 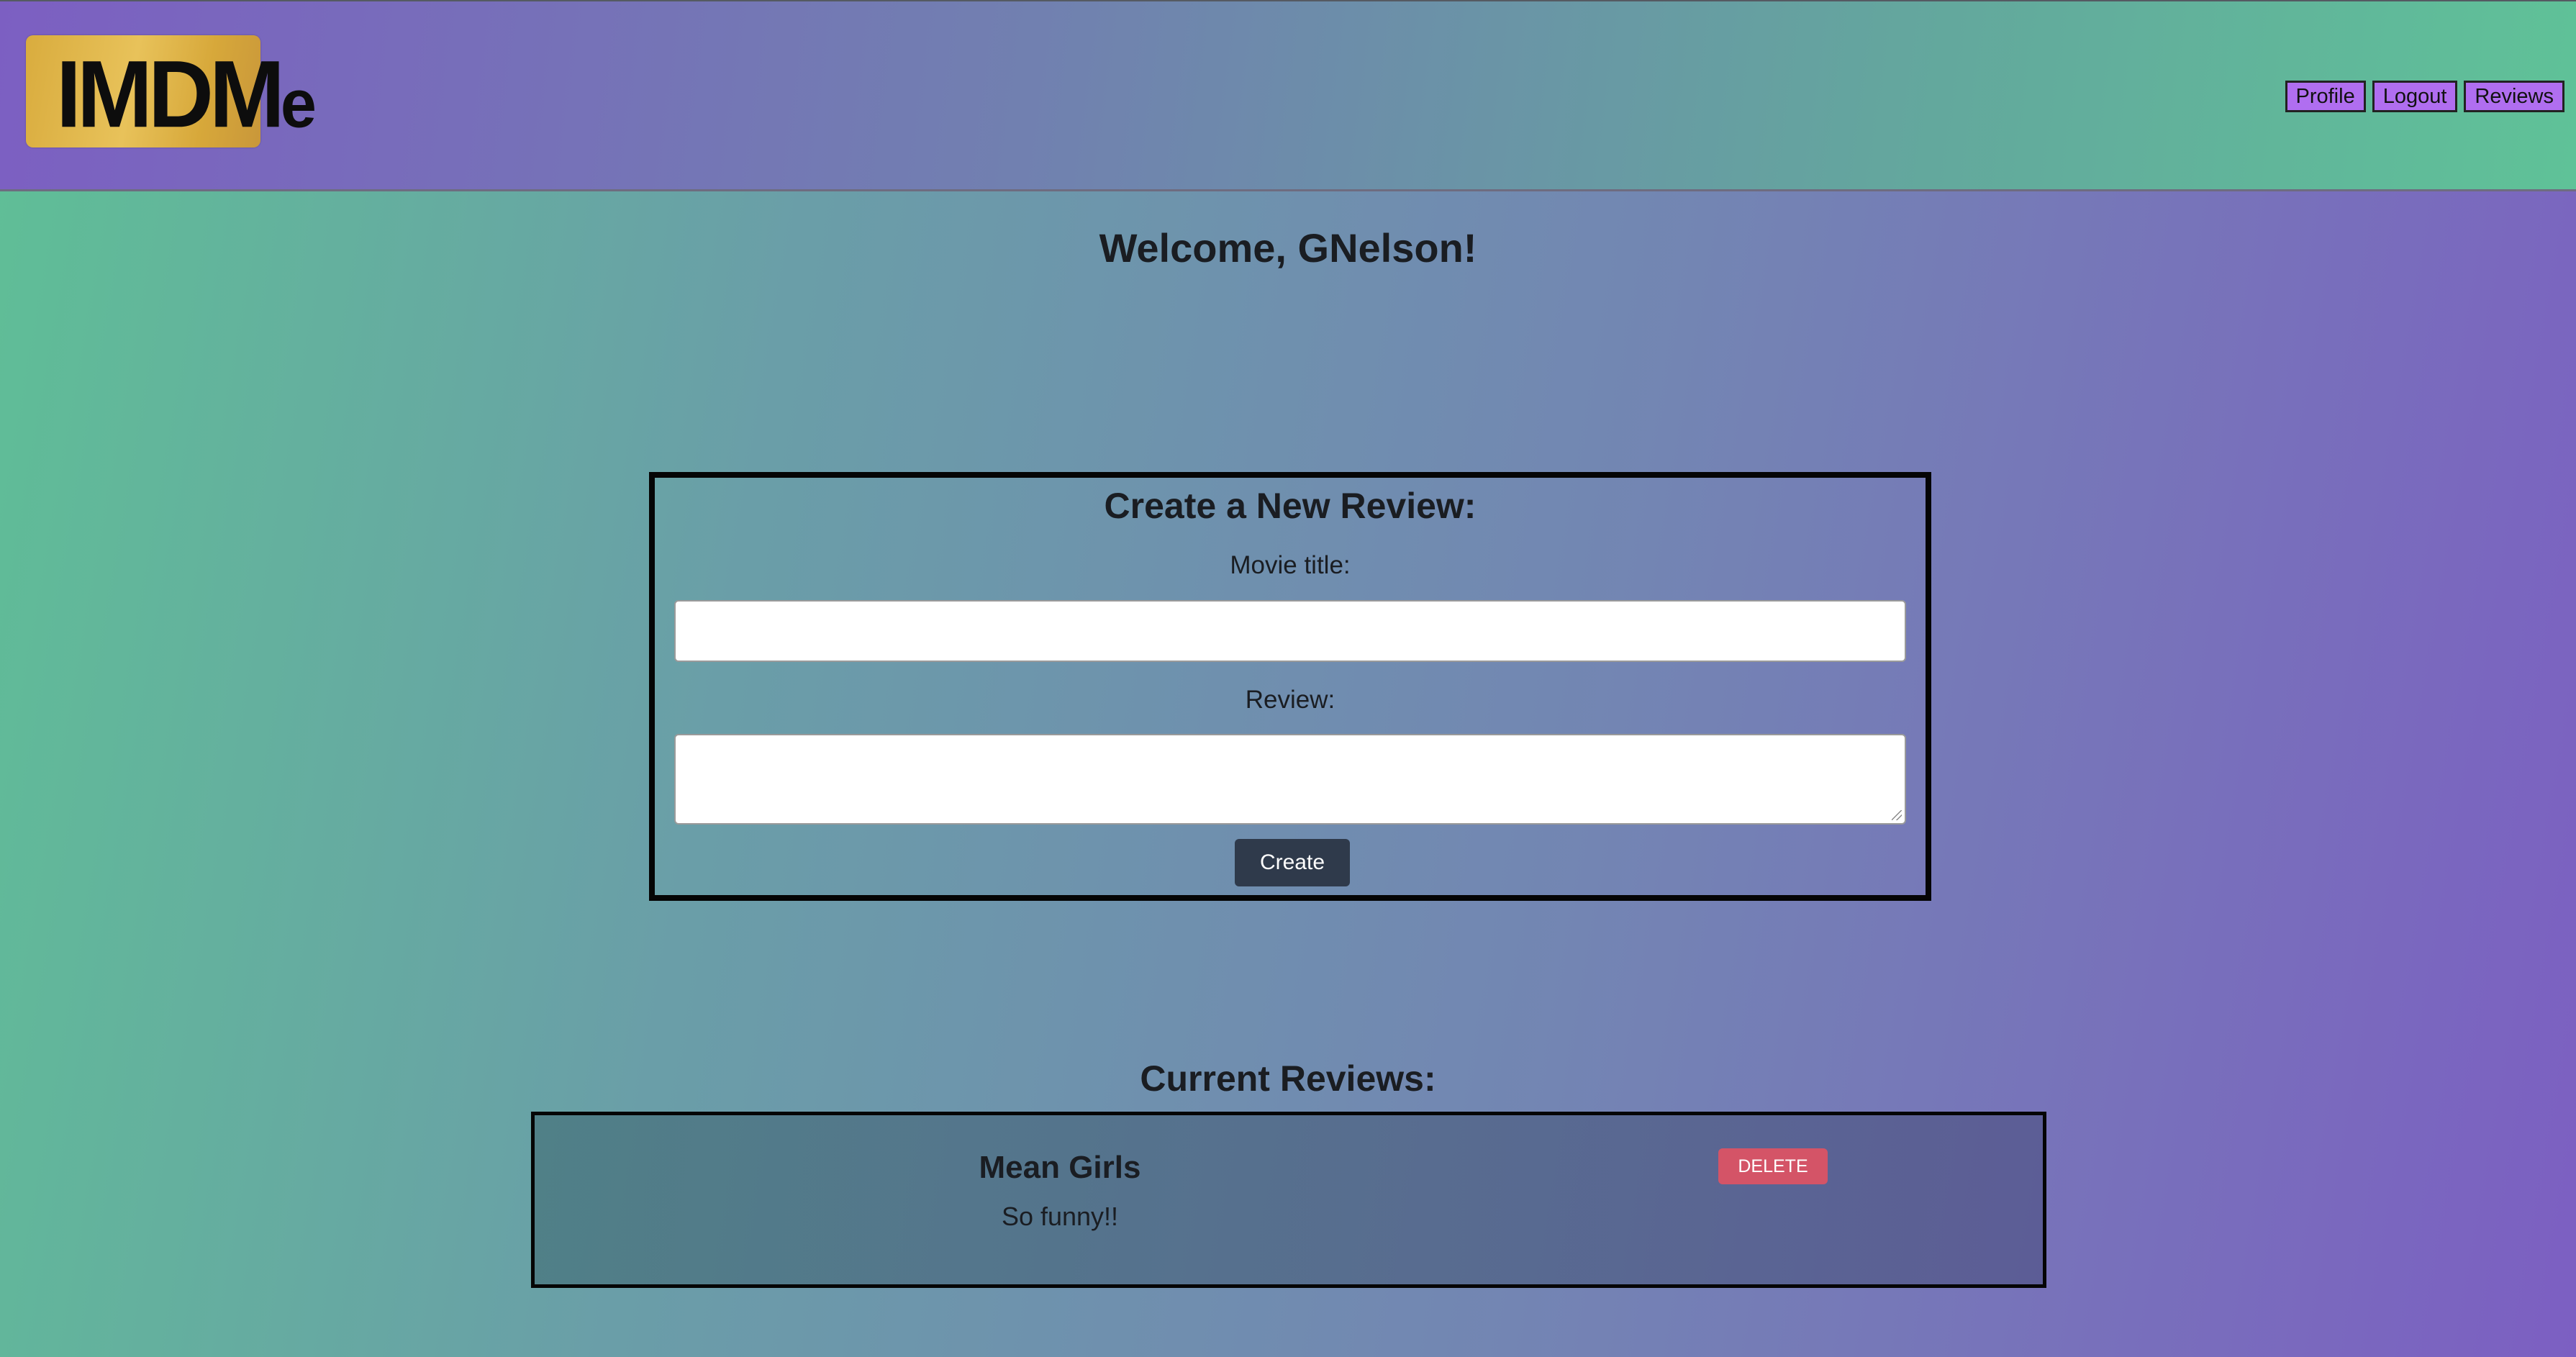 I want to click on imdme-logo: IMDMe, so click(x=171, y=91).